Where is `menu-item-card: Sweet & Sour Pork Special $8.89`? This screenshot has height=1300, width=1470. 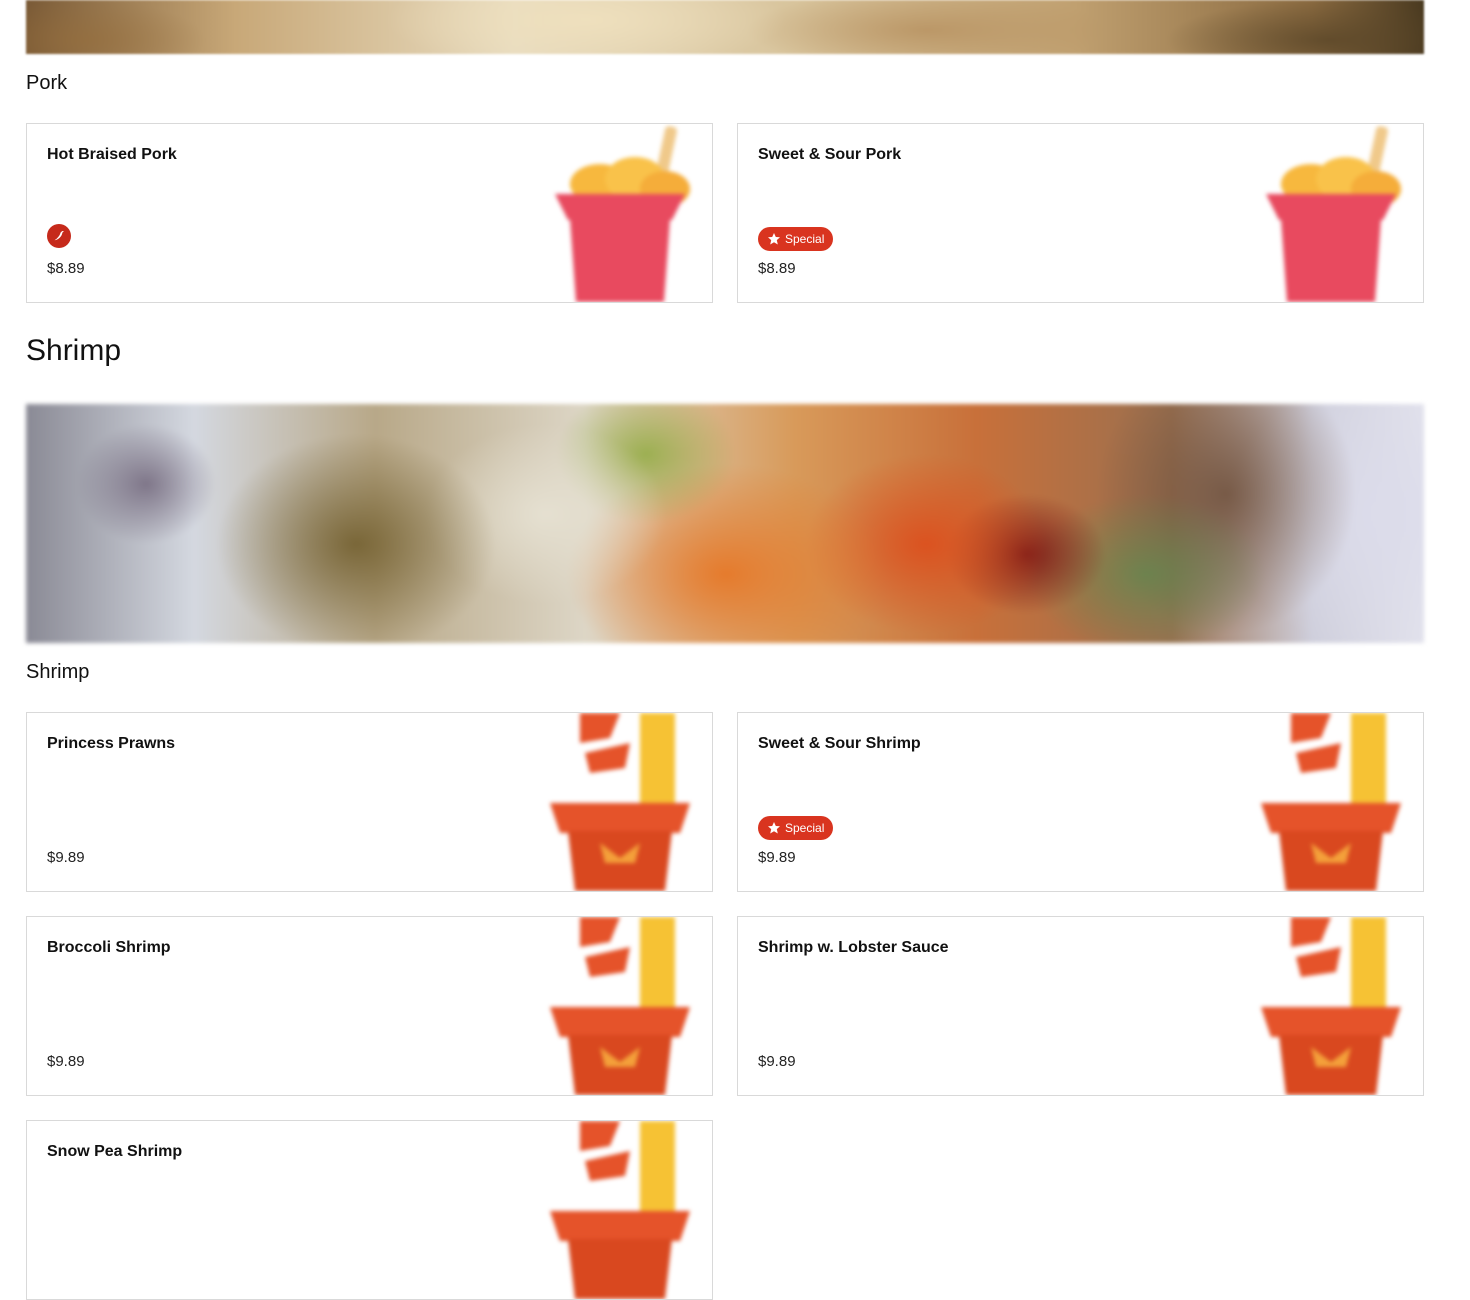 menu-item-card: Sweet & Sour Pork Special $8.89 is located at coordinates (1080, 213).